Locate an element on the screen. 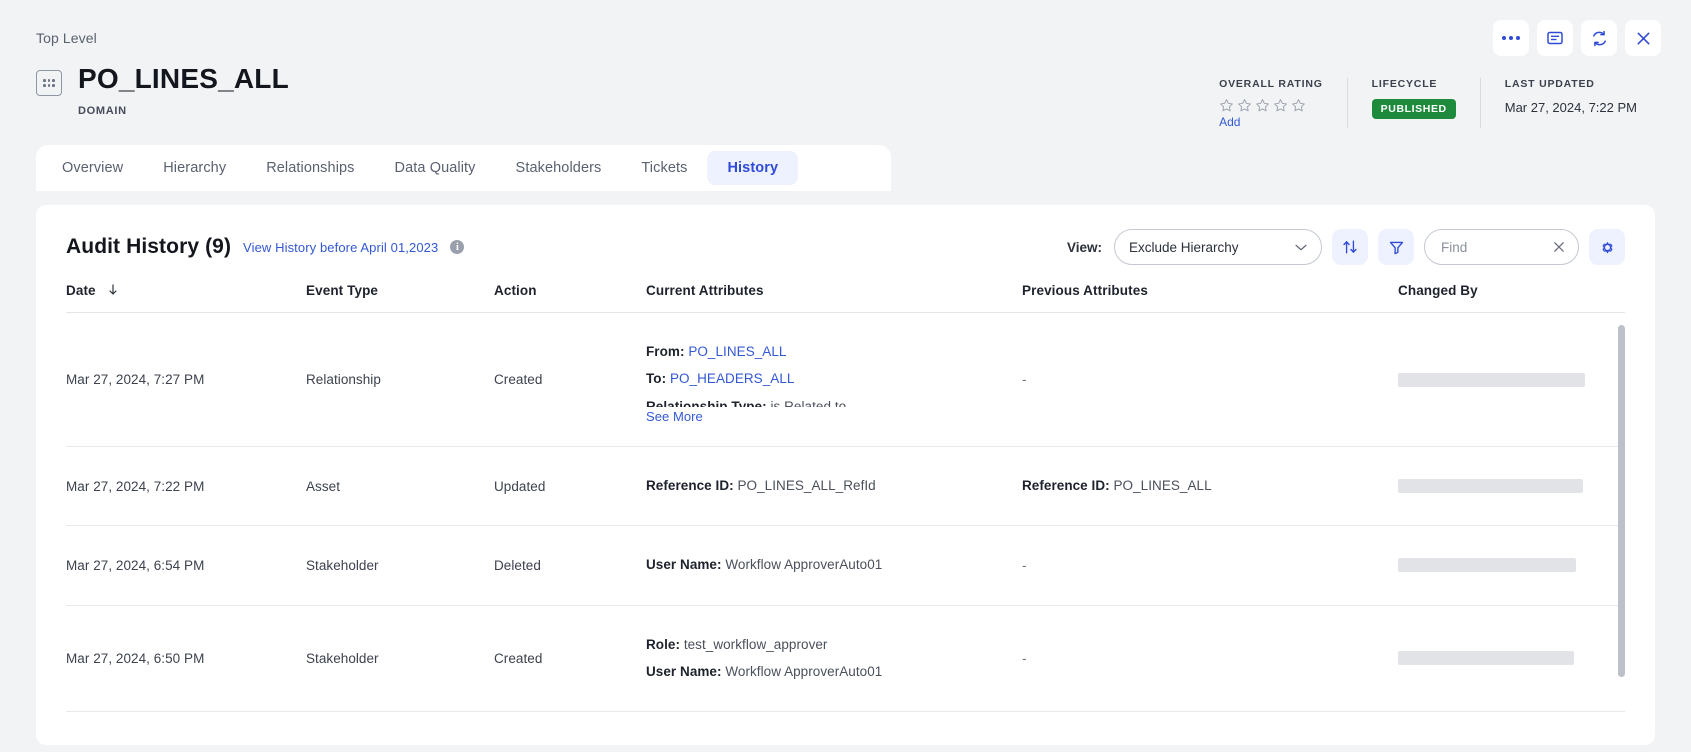 The height and width of the screenshot is (752, 1691). settings-button is located at coordinates (1607, 247).